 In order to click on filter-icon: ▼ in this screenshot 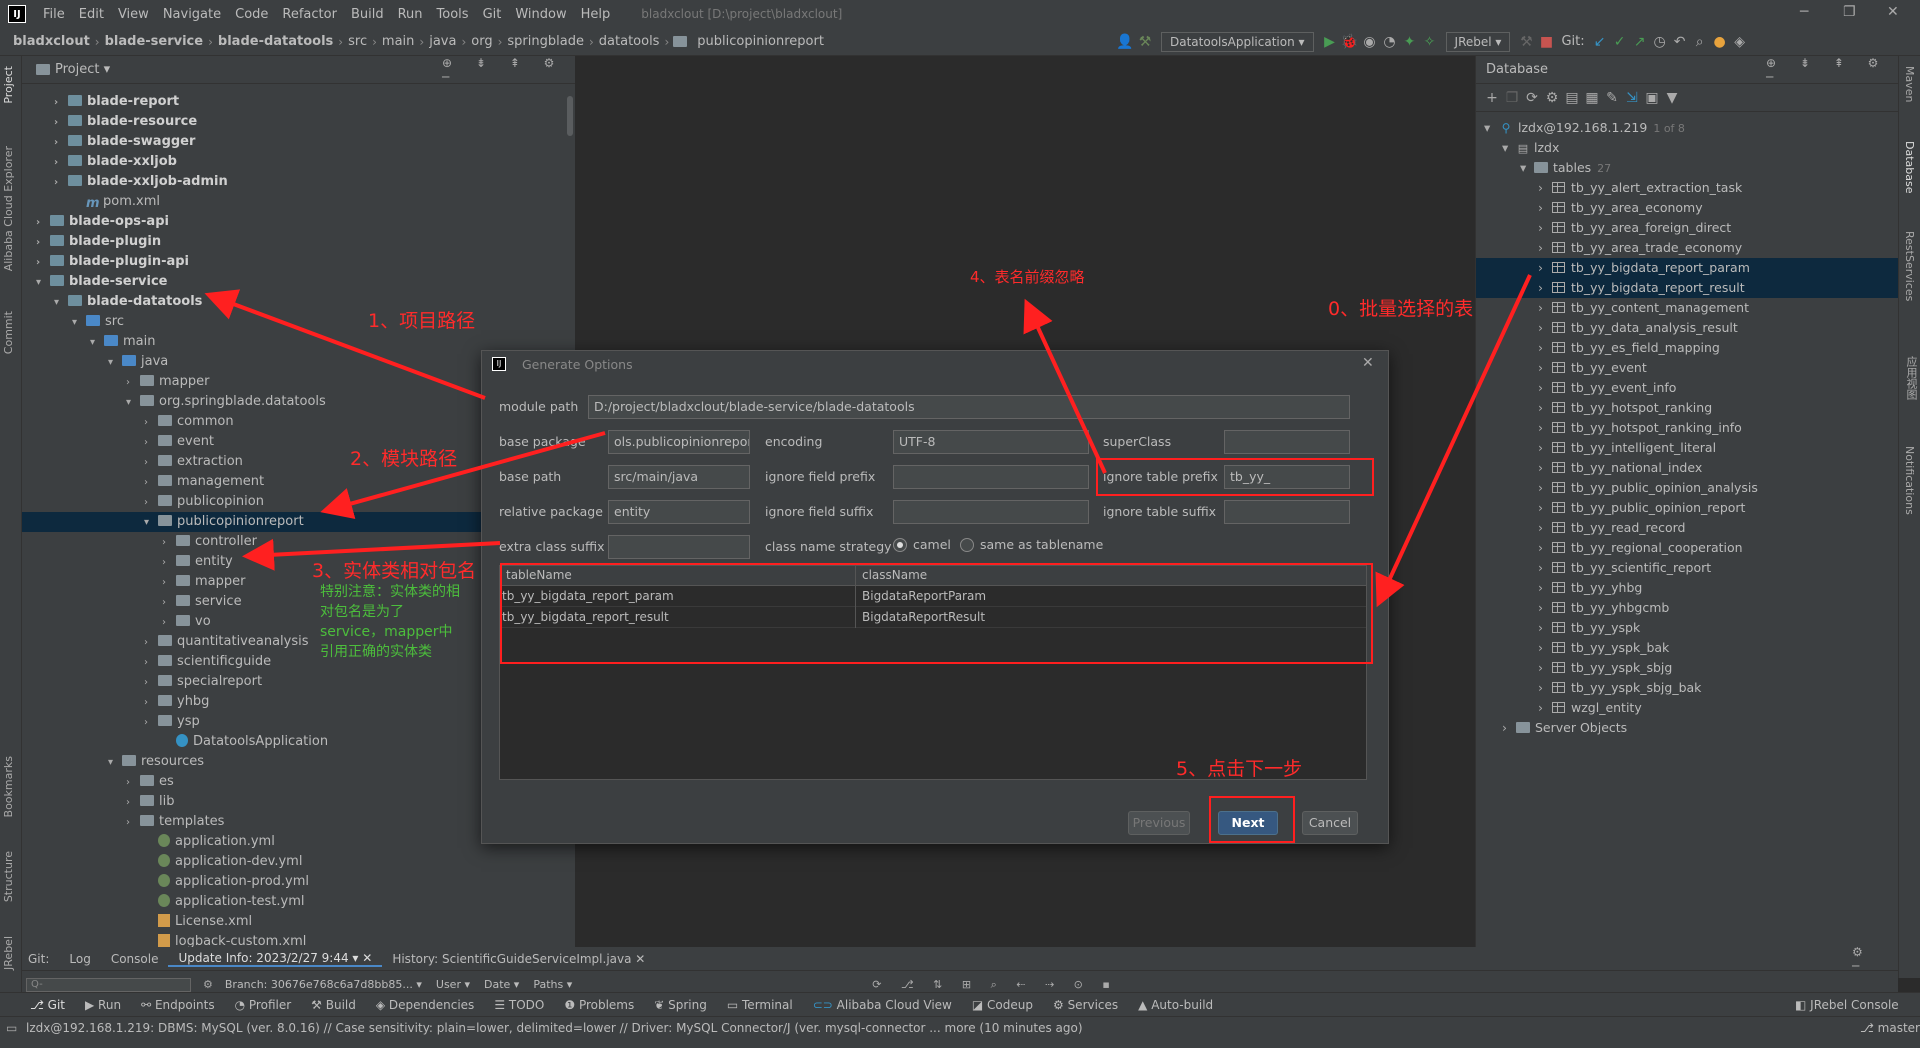, I will do `click(1672, 98)`.